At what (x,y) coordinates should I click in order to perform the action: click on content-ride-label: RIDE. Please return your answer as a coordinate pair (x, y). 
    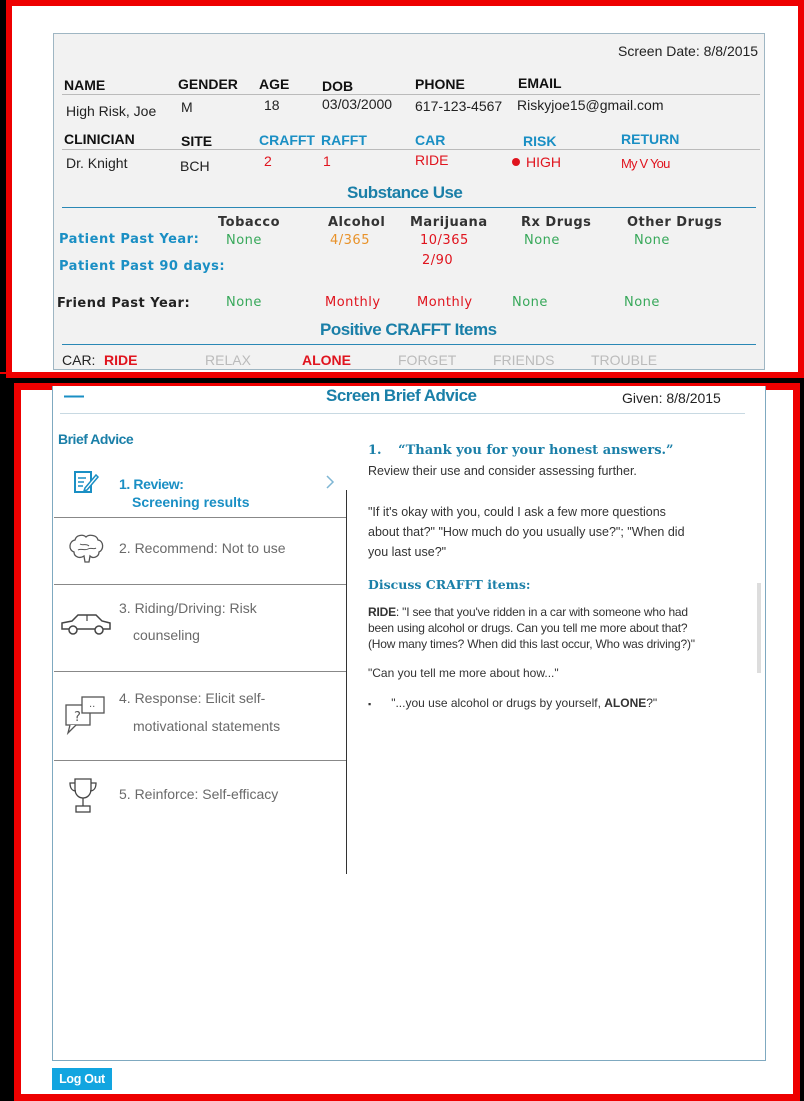
    Looking at the image, I should click on (382, 612).